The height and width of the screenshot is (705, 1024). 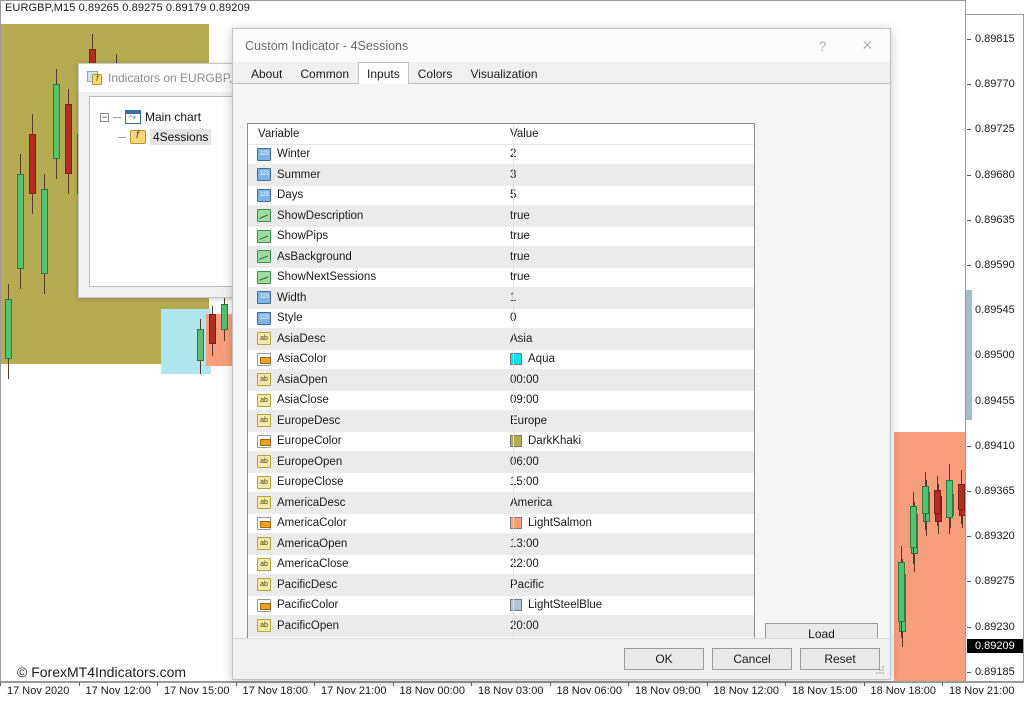 What do you see at coordinates (627, 523) in the screenshot?
I see `cell-value: LightSalmon` at bounding box center [627, 523].